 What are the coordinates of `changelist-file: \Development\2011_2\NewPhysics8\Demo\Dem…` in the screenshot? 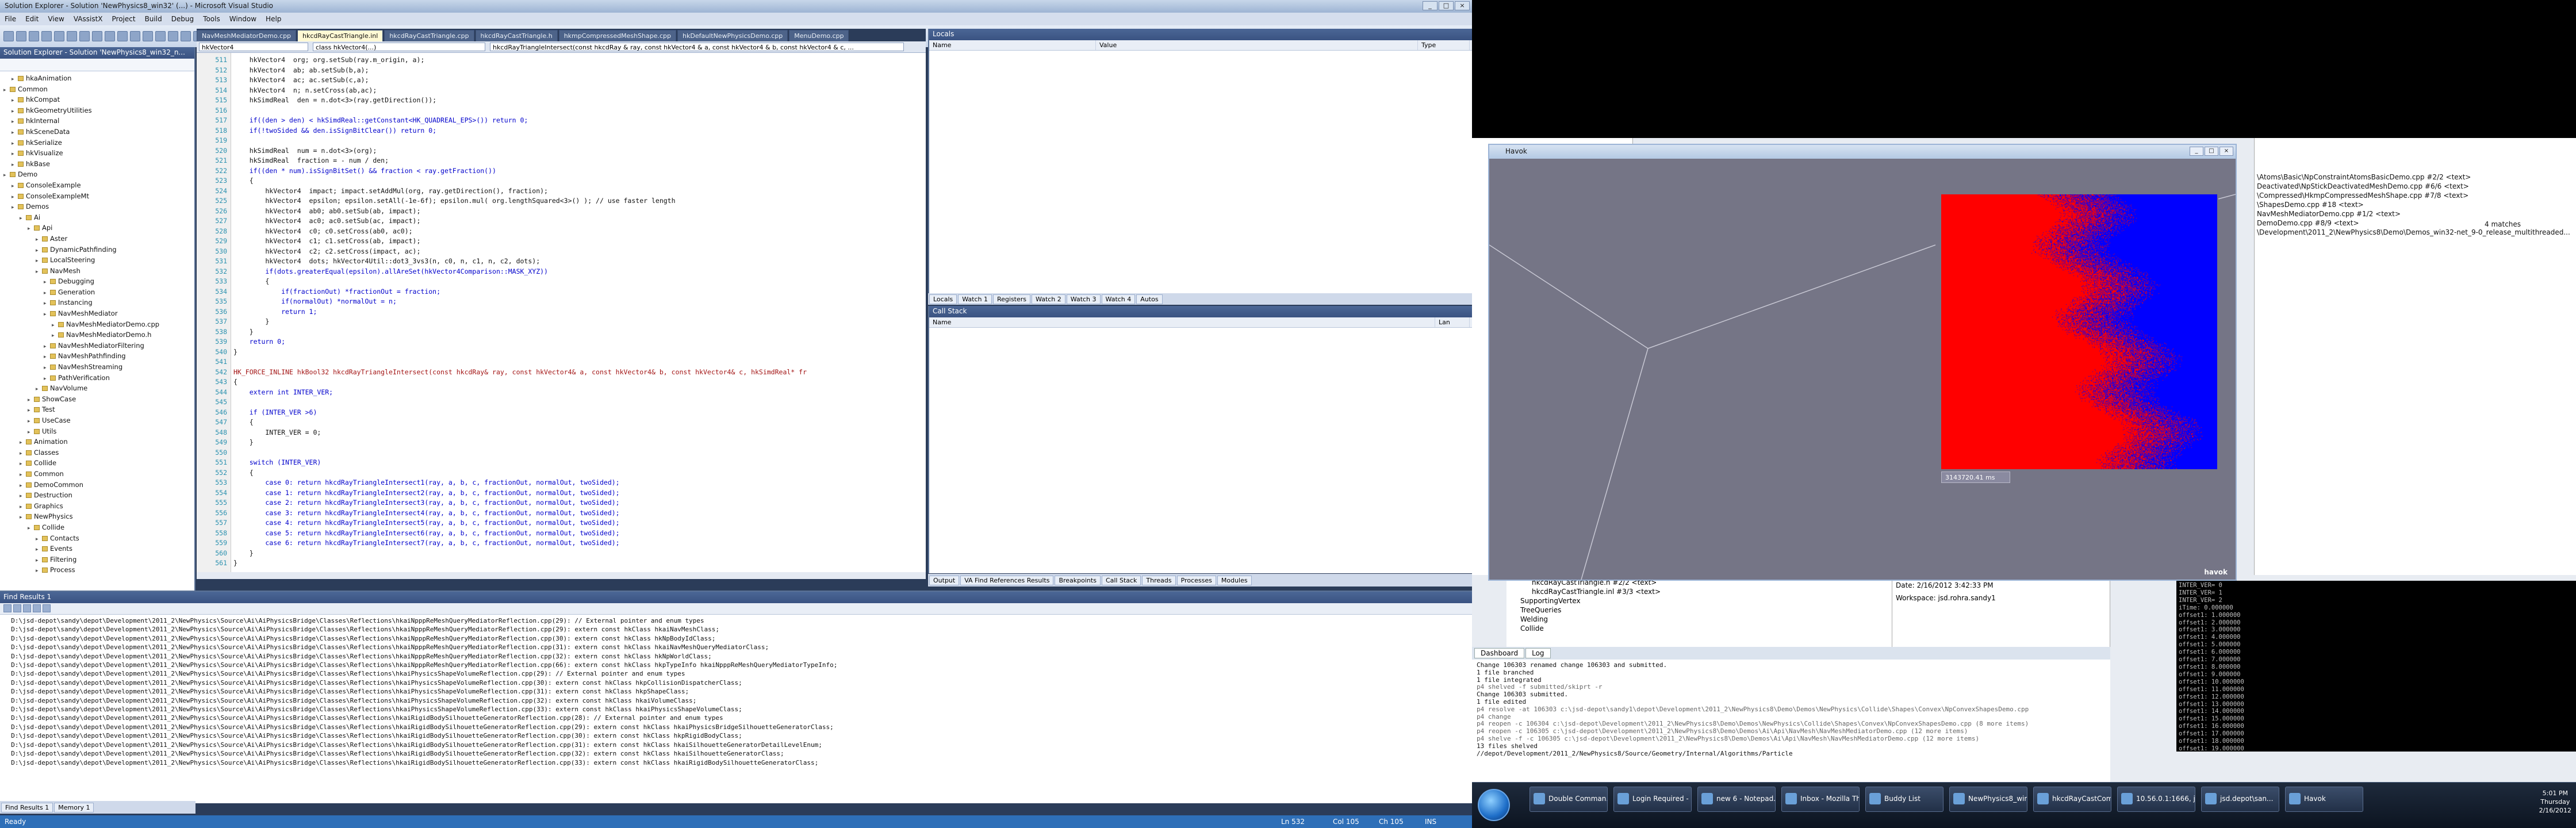 It's located at (2415, 232).